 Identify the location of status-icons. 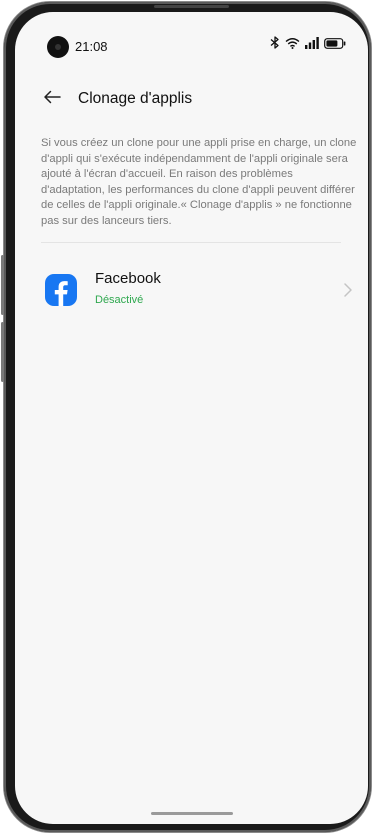
(308, 45).